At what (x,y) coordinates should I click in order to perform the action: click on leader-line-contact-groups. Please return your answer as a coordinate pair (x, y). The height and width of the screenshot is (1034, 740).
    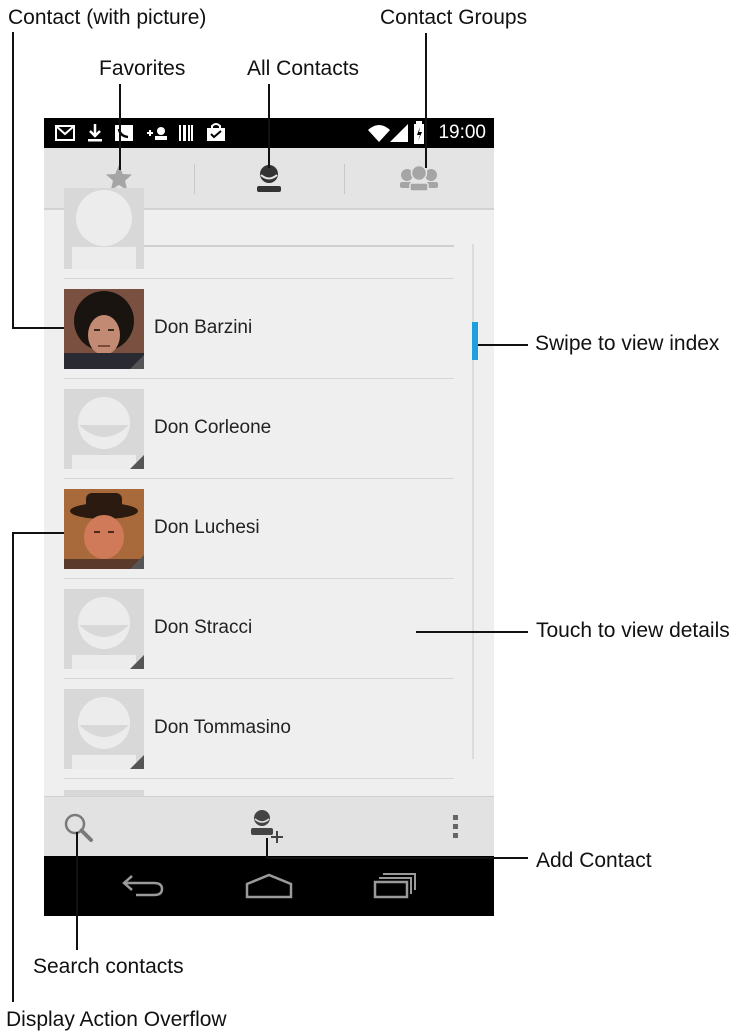
    Looking at the image, I should click on (426, 100).